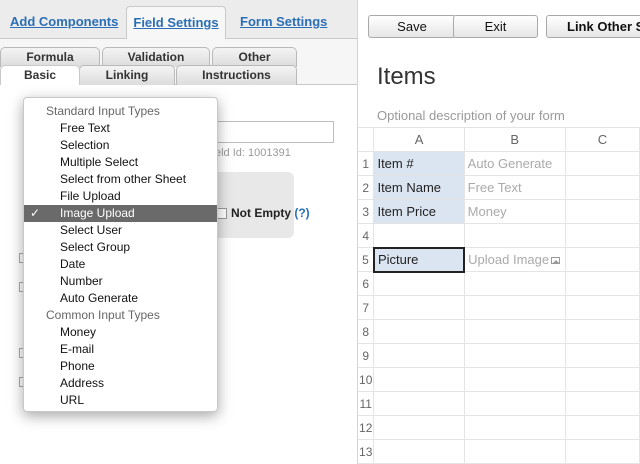 This screenshot has width=640, height=464. I want to click on tab-form-settings: Form Settings, so click(283, 22).